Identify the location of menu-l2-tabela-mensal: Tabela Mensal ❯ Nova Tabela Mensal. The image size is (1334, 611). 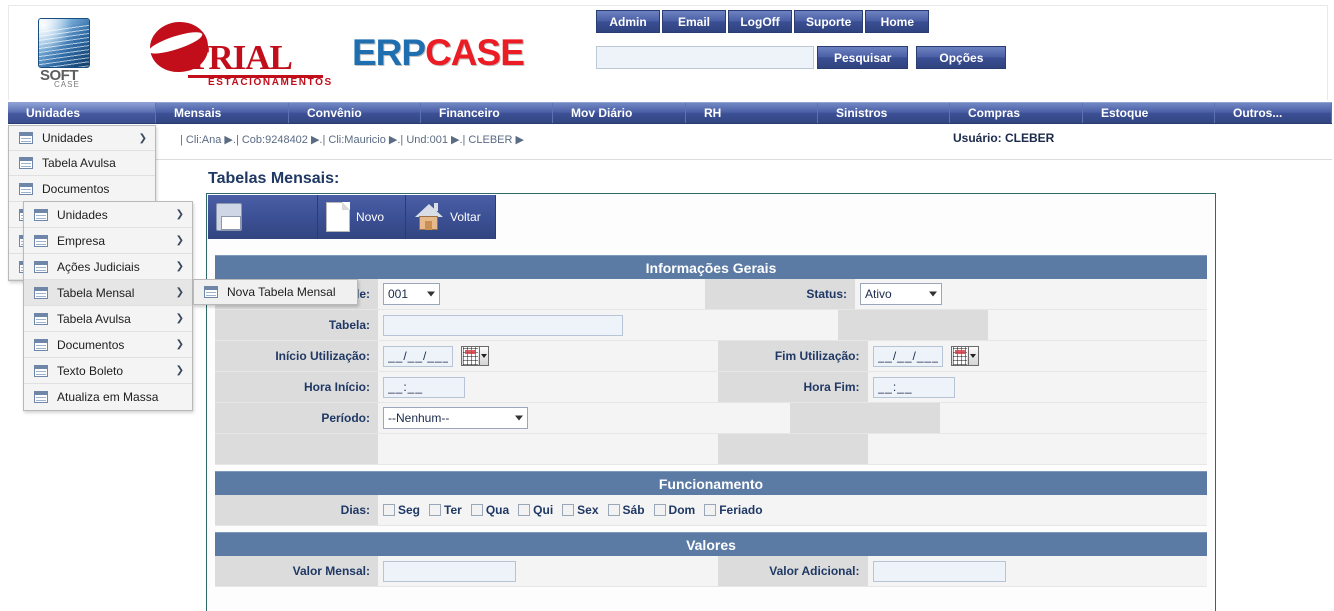
(191, 292).